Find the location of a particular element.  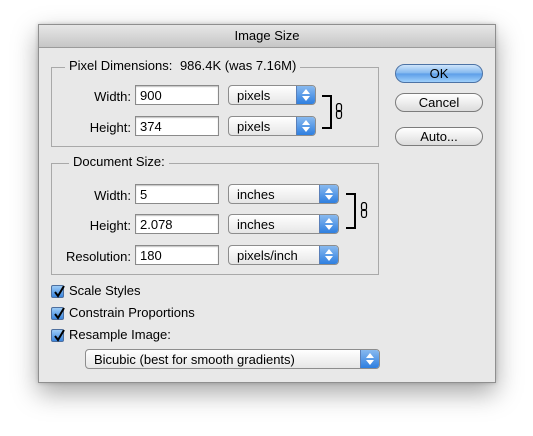

resample-method-select: Bicubic (best for smooth gradients) is located at coordinates (232, 359).